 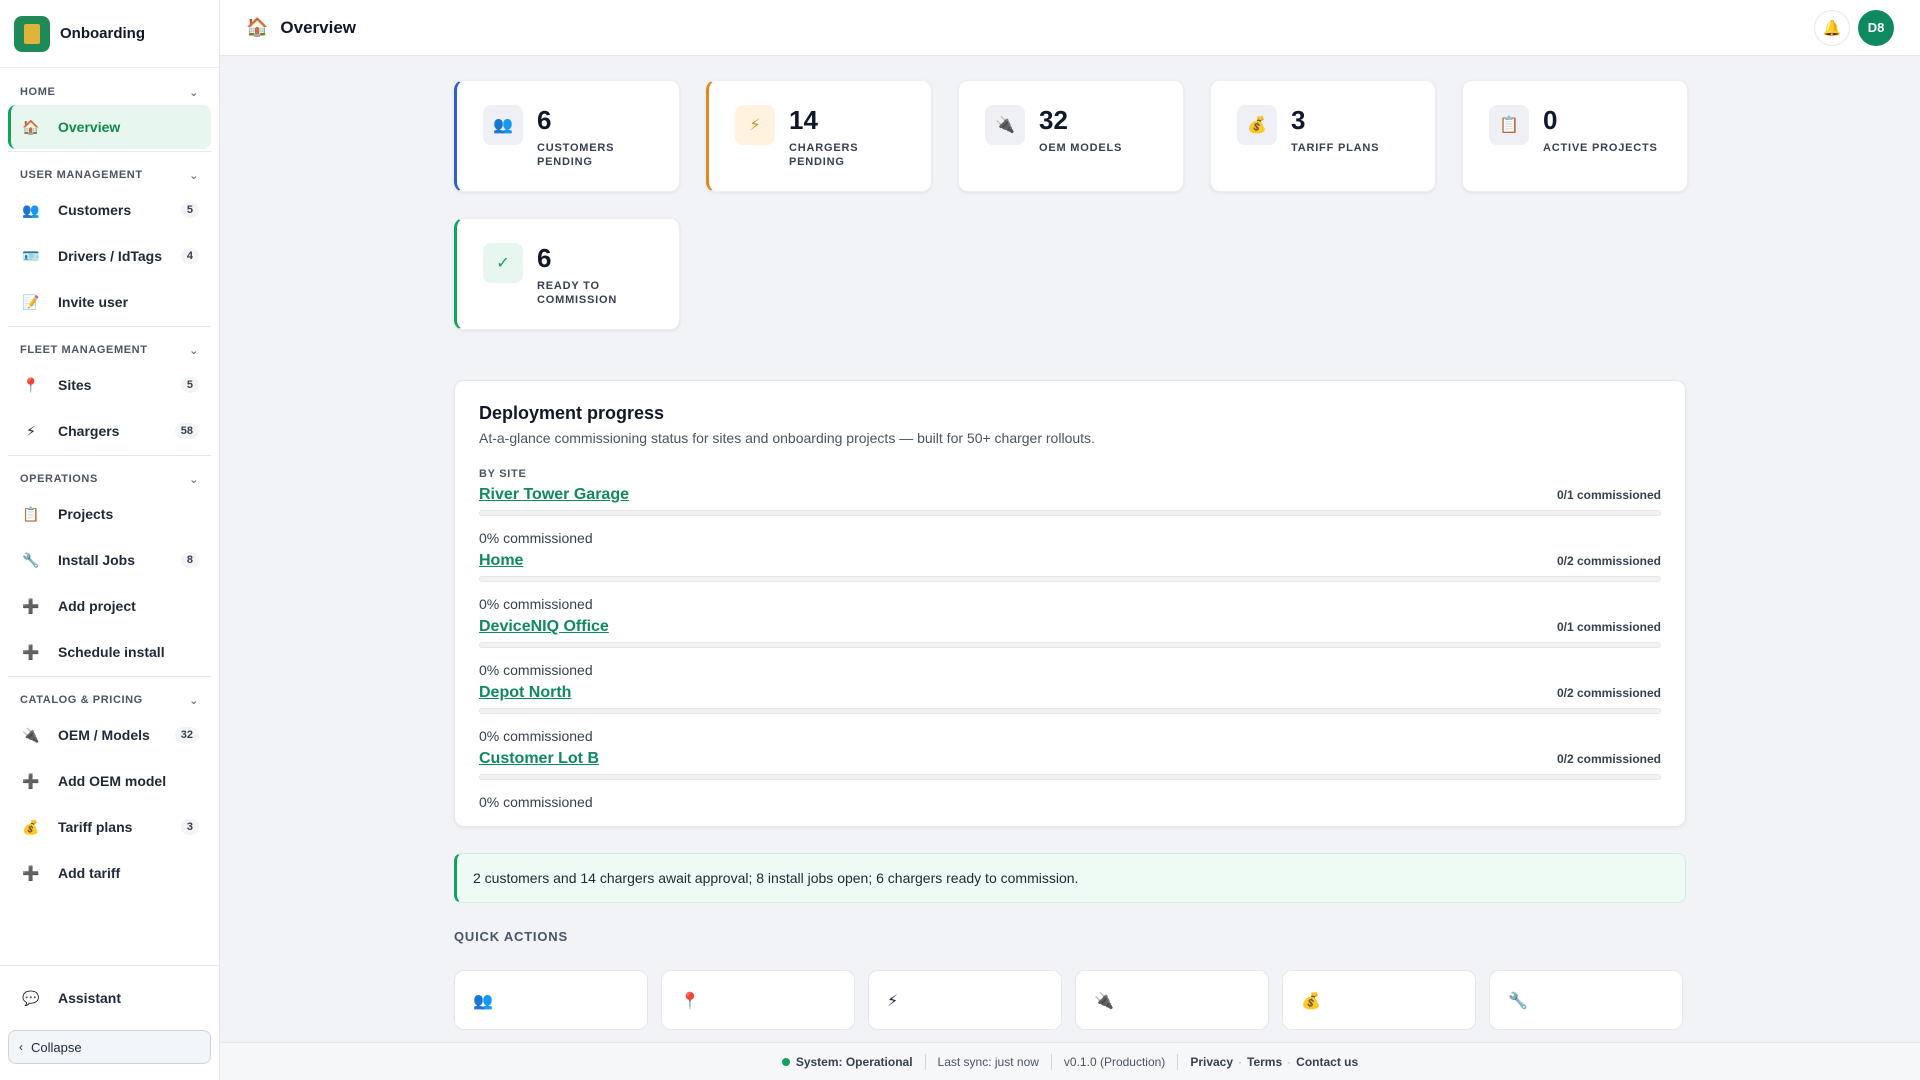 What do you see at coordinates (544, 627) in the screenshot?
I see `site-link-deviceniq-office: DeviceNIQ Office` at bounding box center [544, 627].